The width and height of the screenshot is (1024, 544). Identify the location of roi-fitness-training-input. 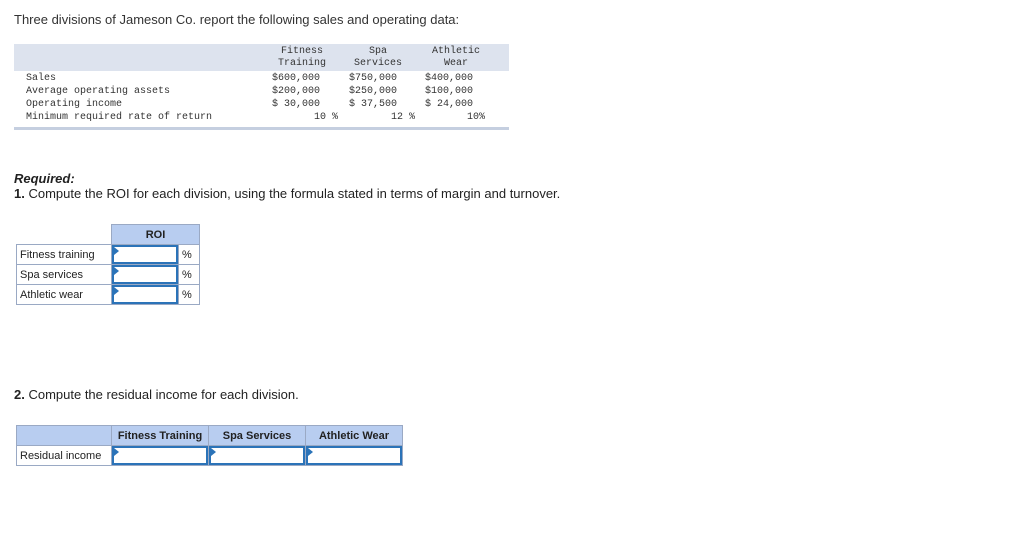
(145, 254).